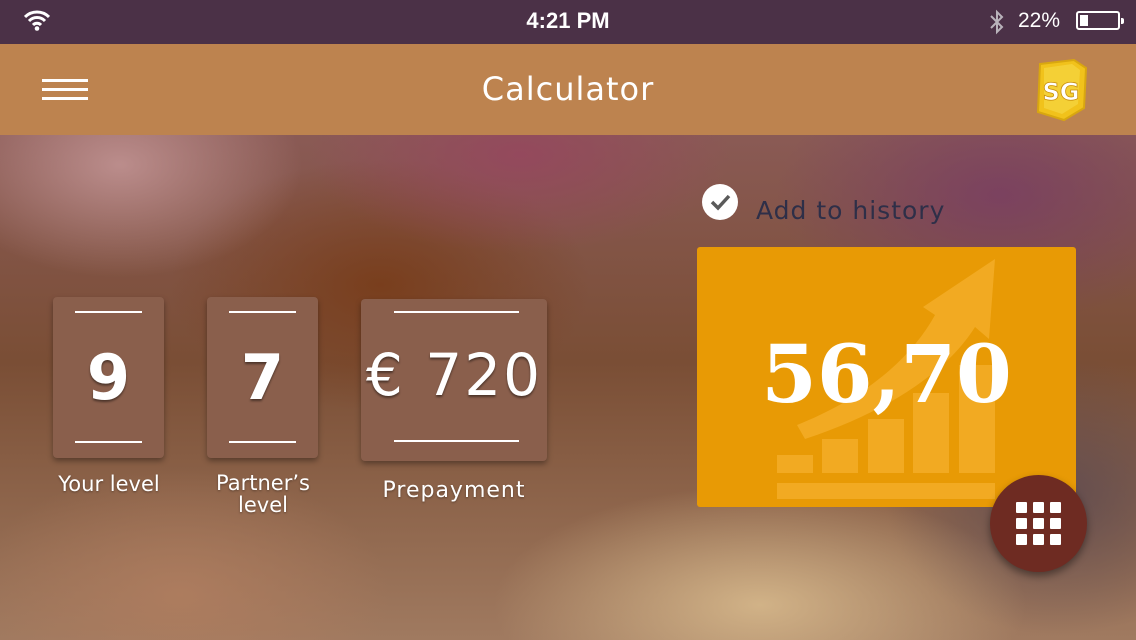 The height and width of the screenshot is (640, 1136). Describe the element at coordinates (454, 375) in the screenshot. I see `prepayment-value: € 720` at that location.